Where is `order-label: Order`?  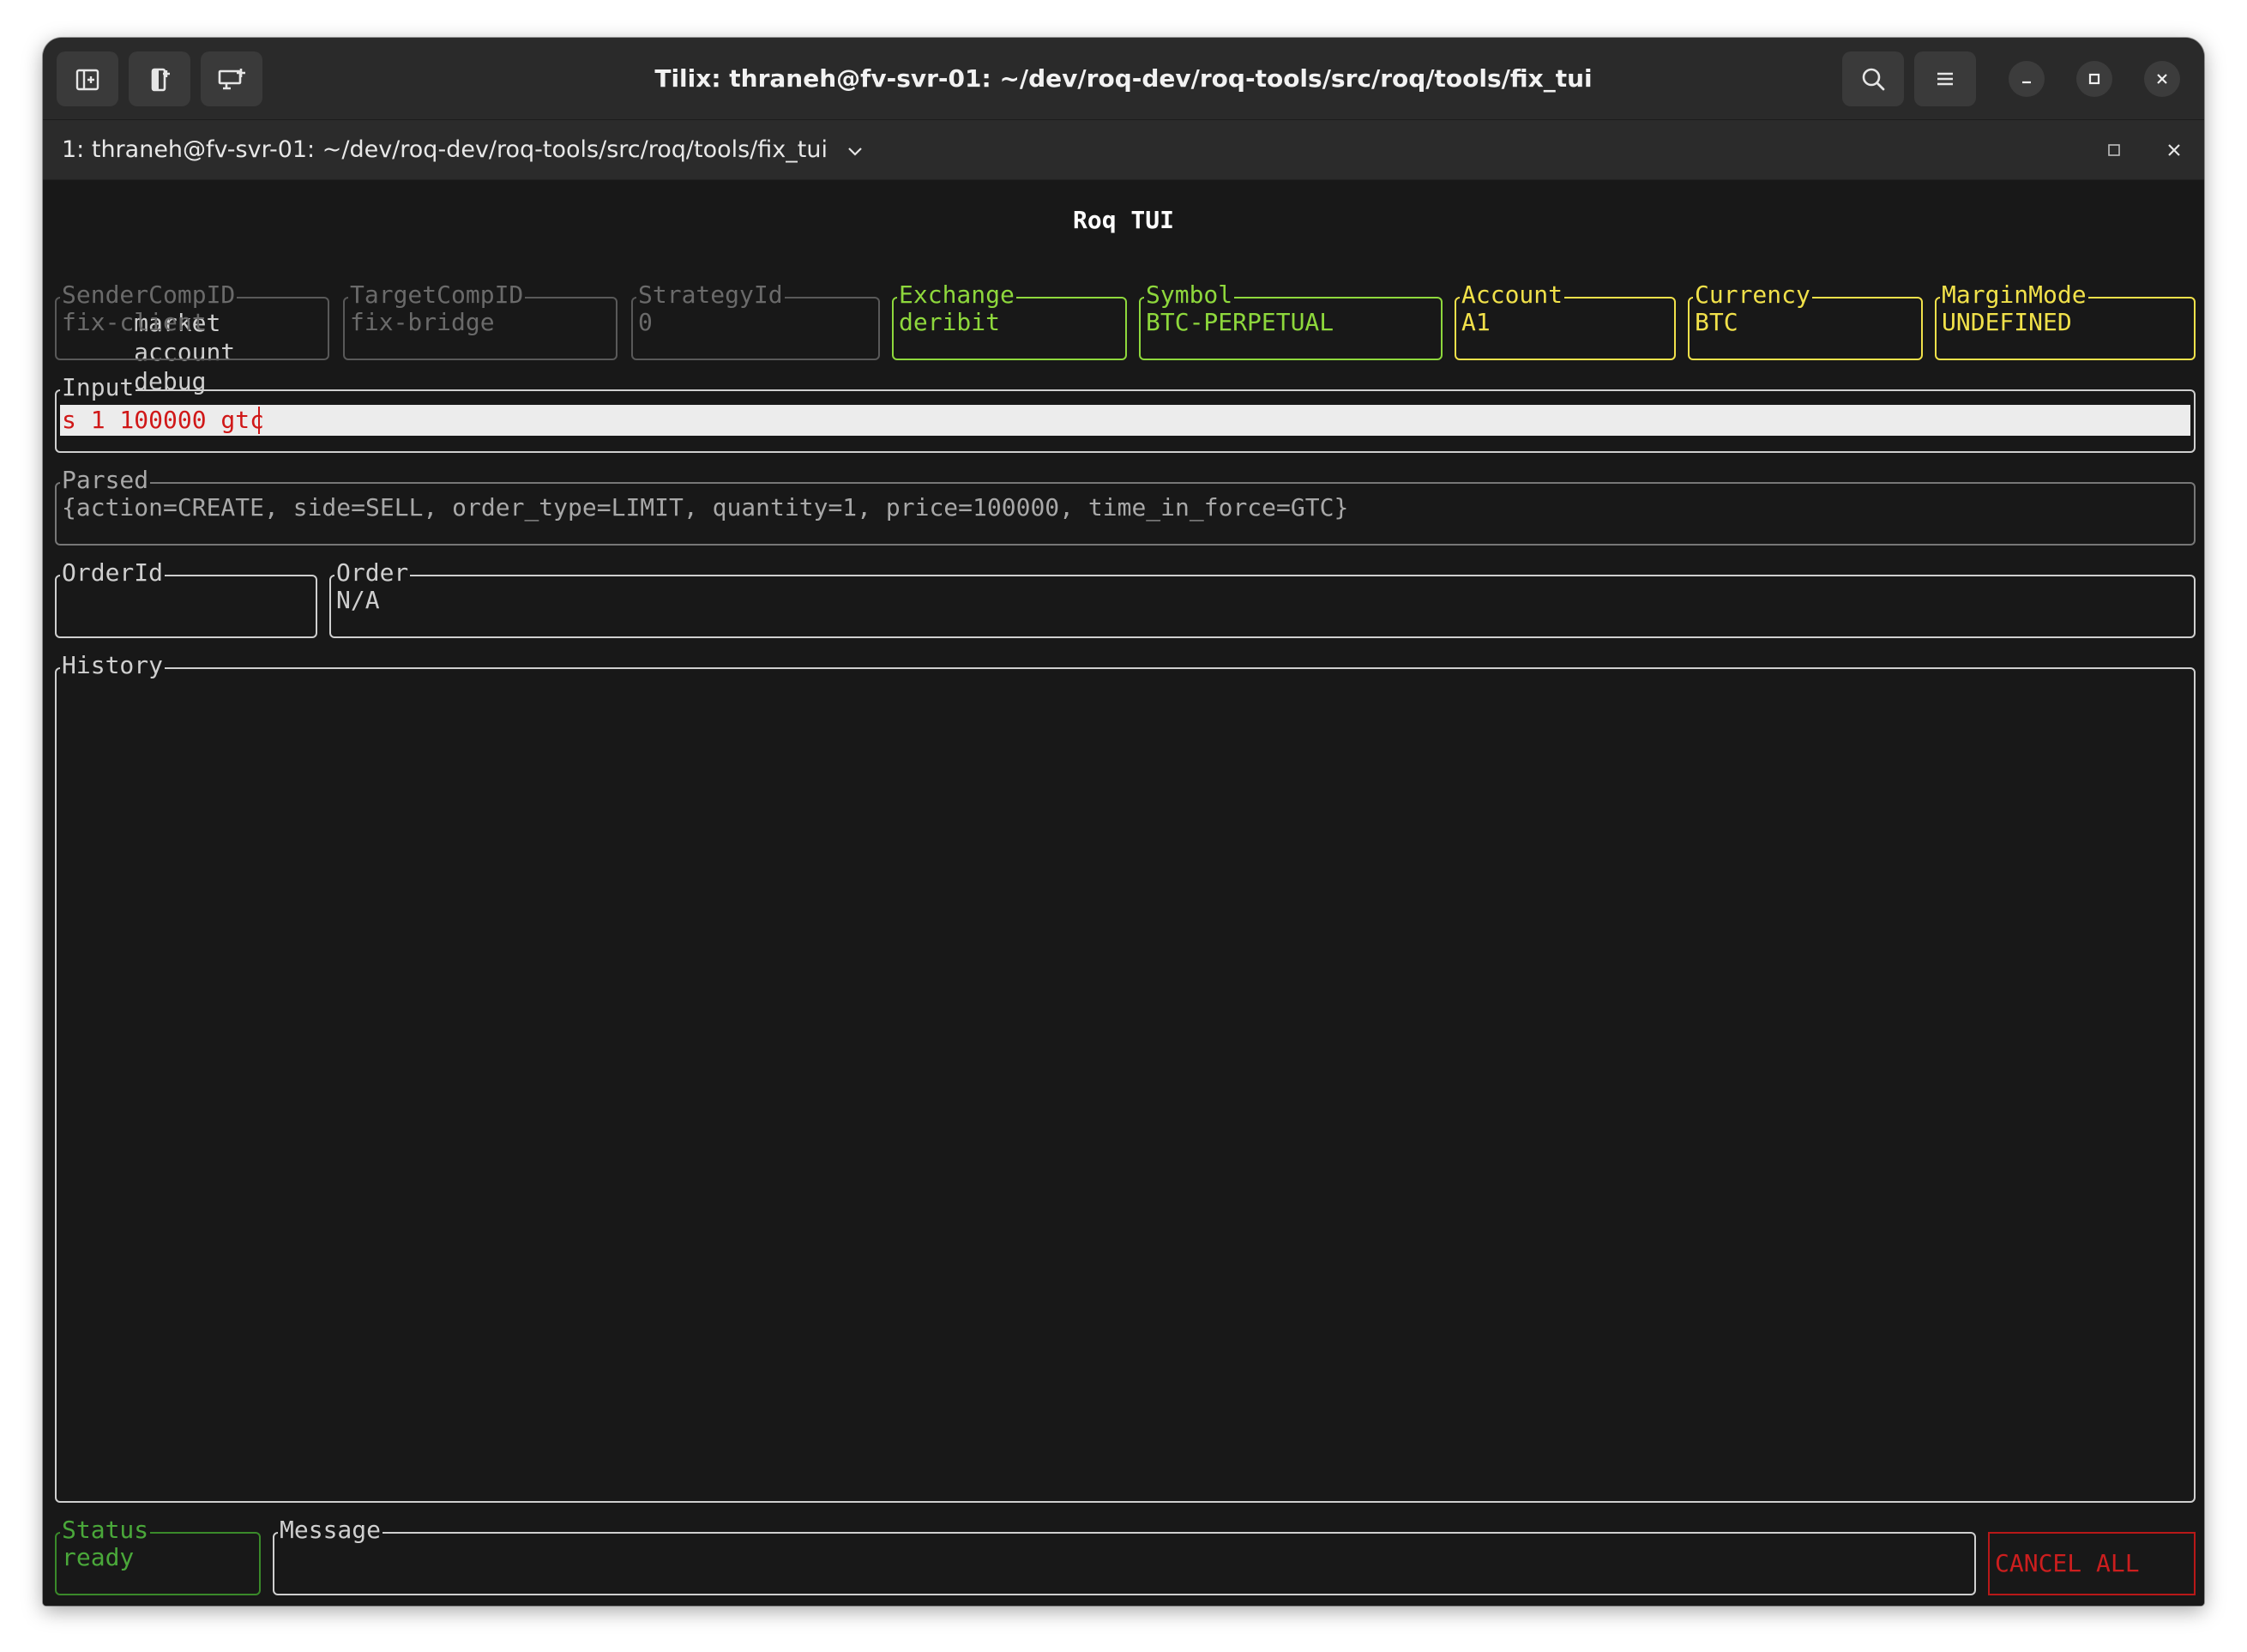 order-label: Order is located at coordinates (372, 573).